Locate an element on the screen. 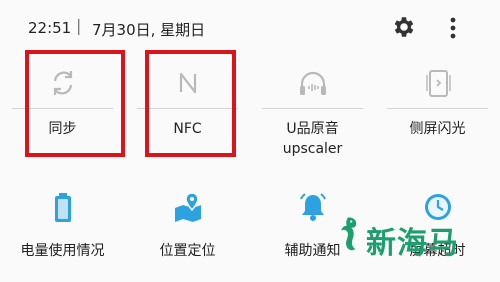  tile-edge-lighting: 侧屏闪光 is located at coordinates (437, 123).